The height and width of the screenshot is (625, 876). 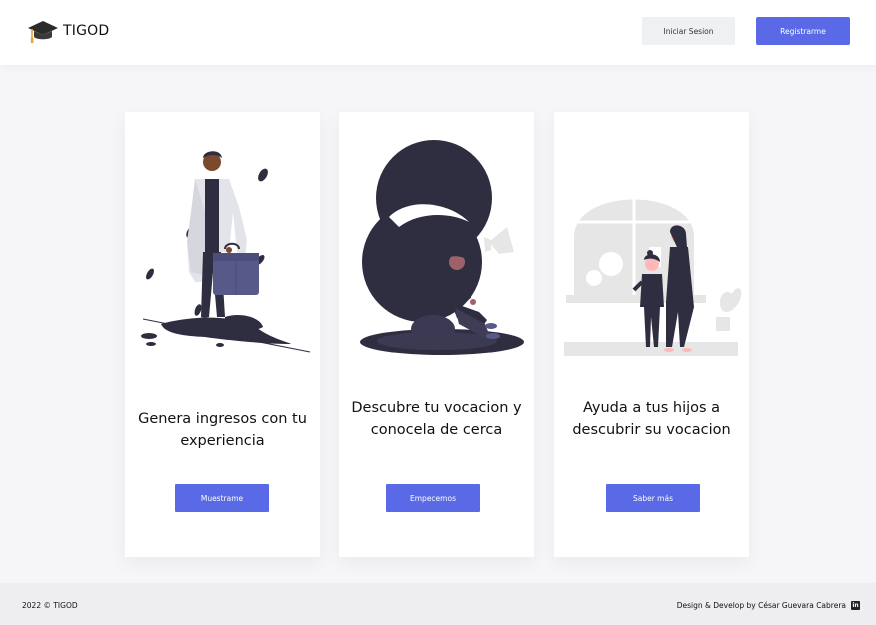 I want to click on professional-illustration, so click(x=226, y=252).